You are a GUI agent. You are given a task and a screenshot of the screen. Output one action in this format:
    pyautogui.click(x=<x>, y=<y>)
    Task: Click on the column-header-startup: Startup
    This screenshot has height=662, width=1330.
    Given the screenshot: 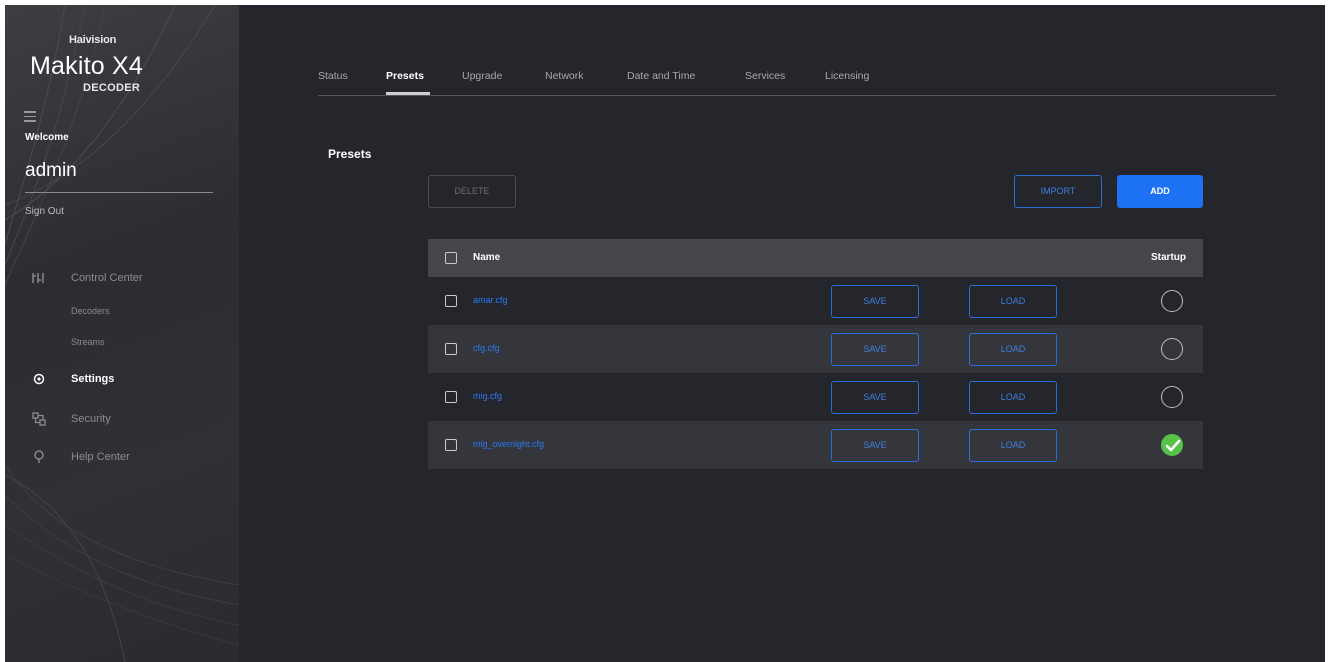 What is the action you would take?
    pyautogui.click(x=1168, y=257)
    